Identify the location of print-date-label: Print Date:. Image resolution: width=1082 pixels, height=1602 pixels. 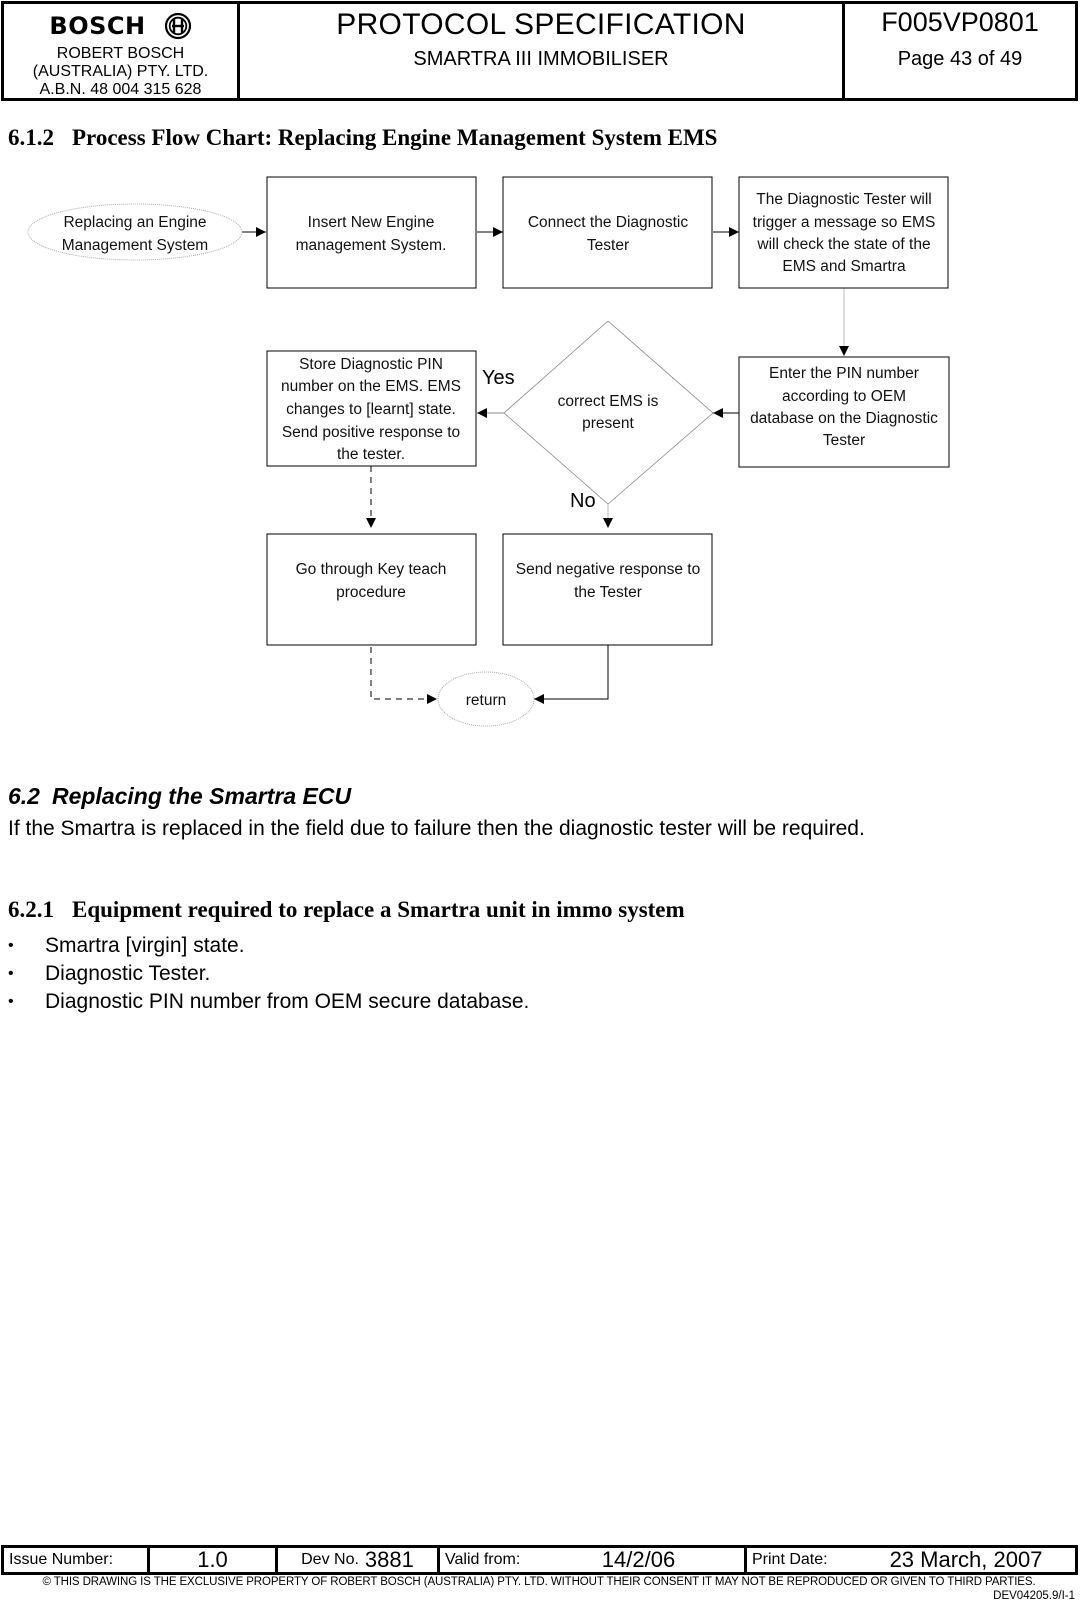
(790, 1559).